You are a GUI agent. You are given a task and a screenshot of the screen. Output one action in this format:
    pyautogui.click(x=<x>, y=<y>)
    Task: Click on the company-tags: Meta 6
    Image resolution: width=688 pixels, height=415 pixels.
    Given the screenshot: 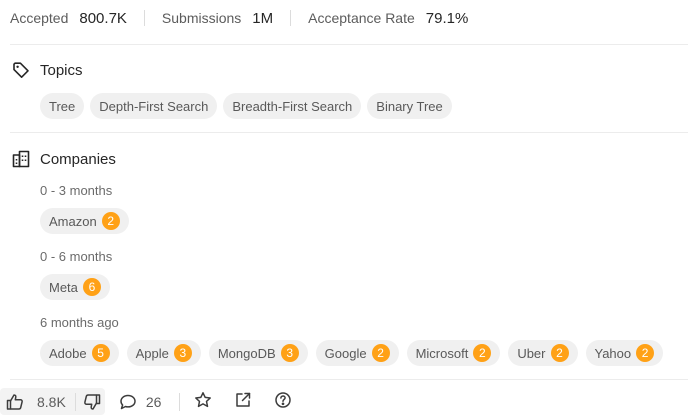 What is the action you would take?
    pyautogui.click(x=75, y=287)
    